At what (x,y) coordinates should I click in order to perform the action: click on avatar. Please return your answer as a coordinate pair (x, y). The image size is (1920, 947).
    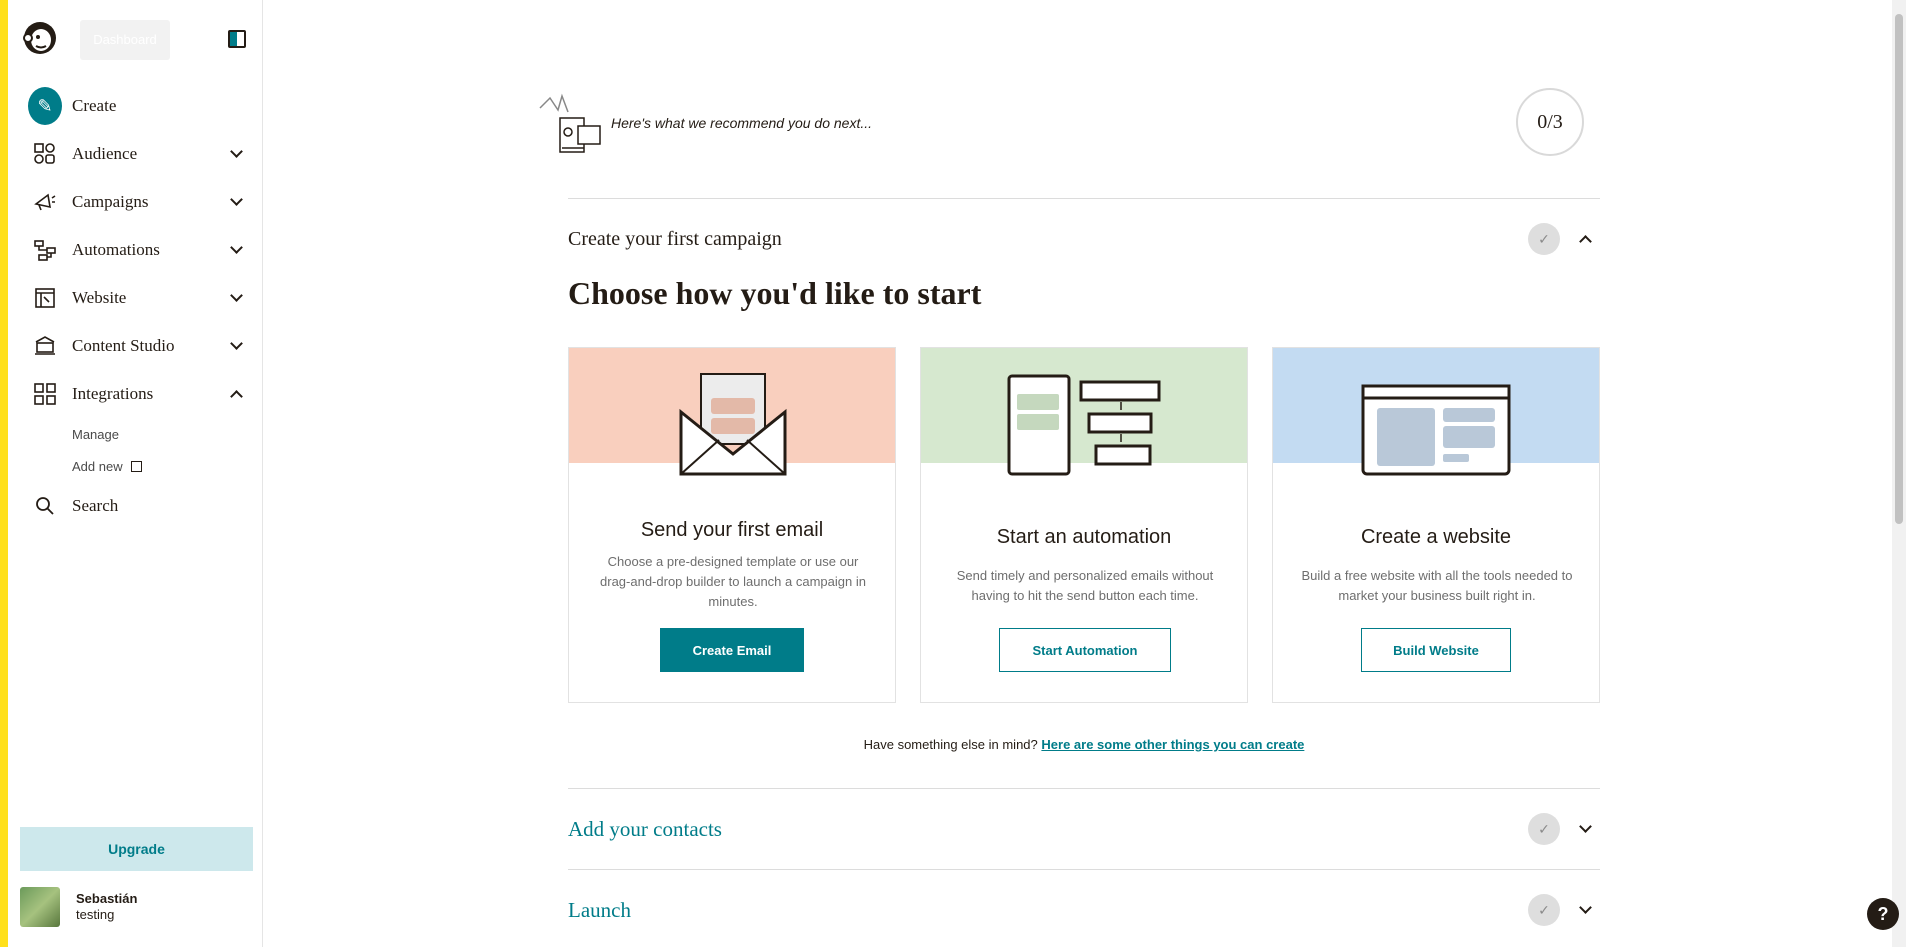
    Looking at the image, I should click on (40, 907).